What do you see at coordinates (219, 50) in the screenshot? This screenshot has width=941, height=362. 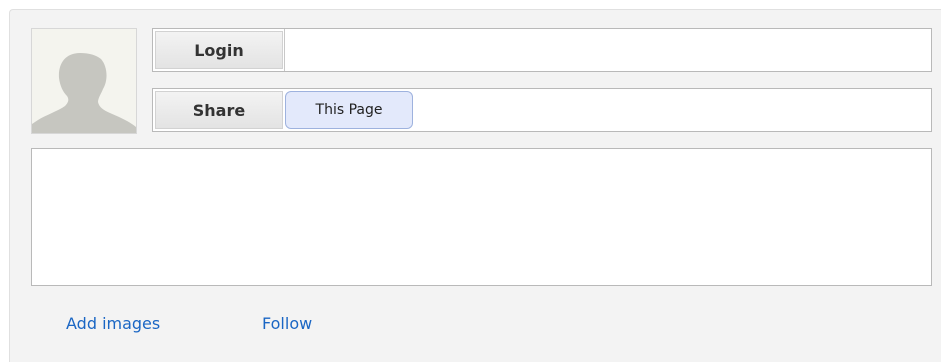 I see `login-label: Login` at bounding box center [219, 50].